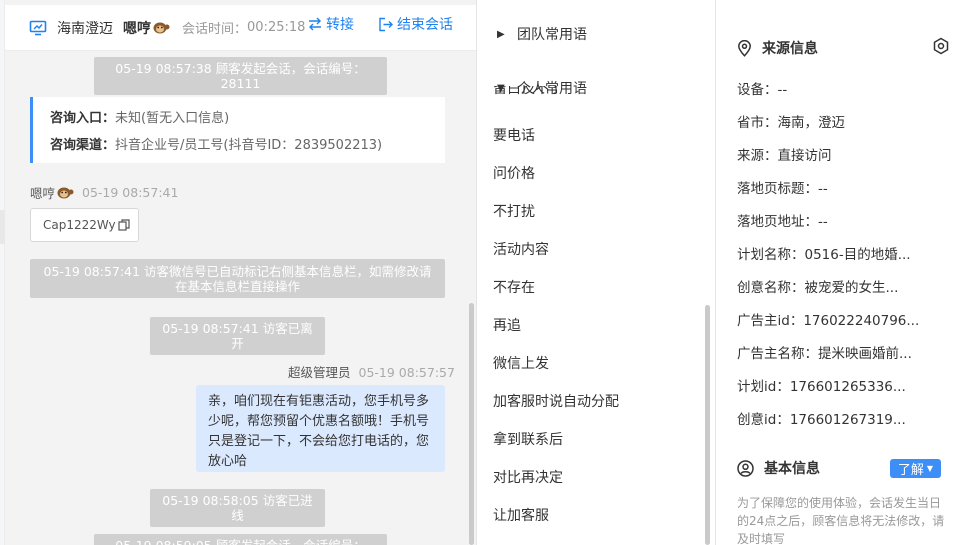 This screenshot has width=958, height=545. Describe the element at coordinates (941, 46) in the screenshot. I see `settings-icon` at that location.